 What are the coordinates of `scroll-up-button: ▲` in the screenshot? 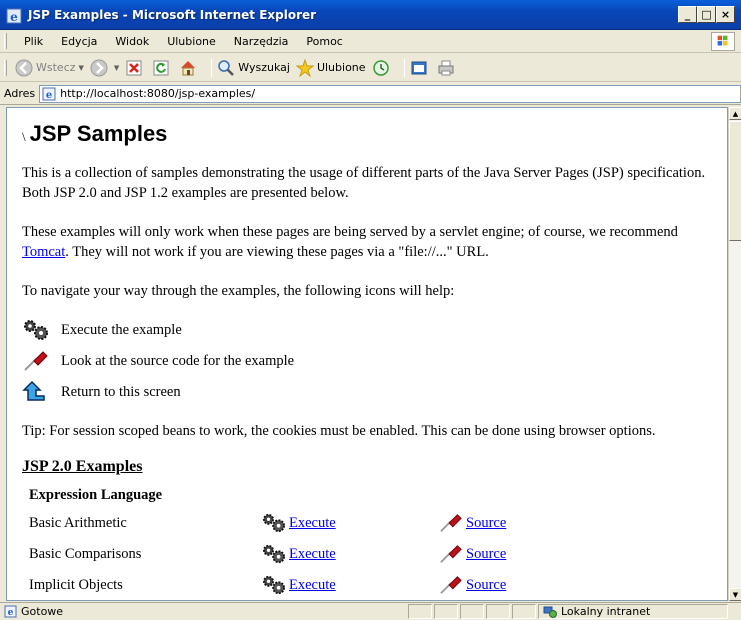 It's located at (735, 113).